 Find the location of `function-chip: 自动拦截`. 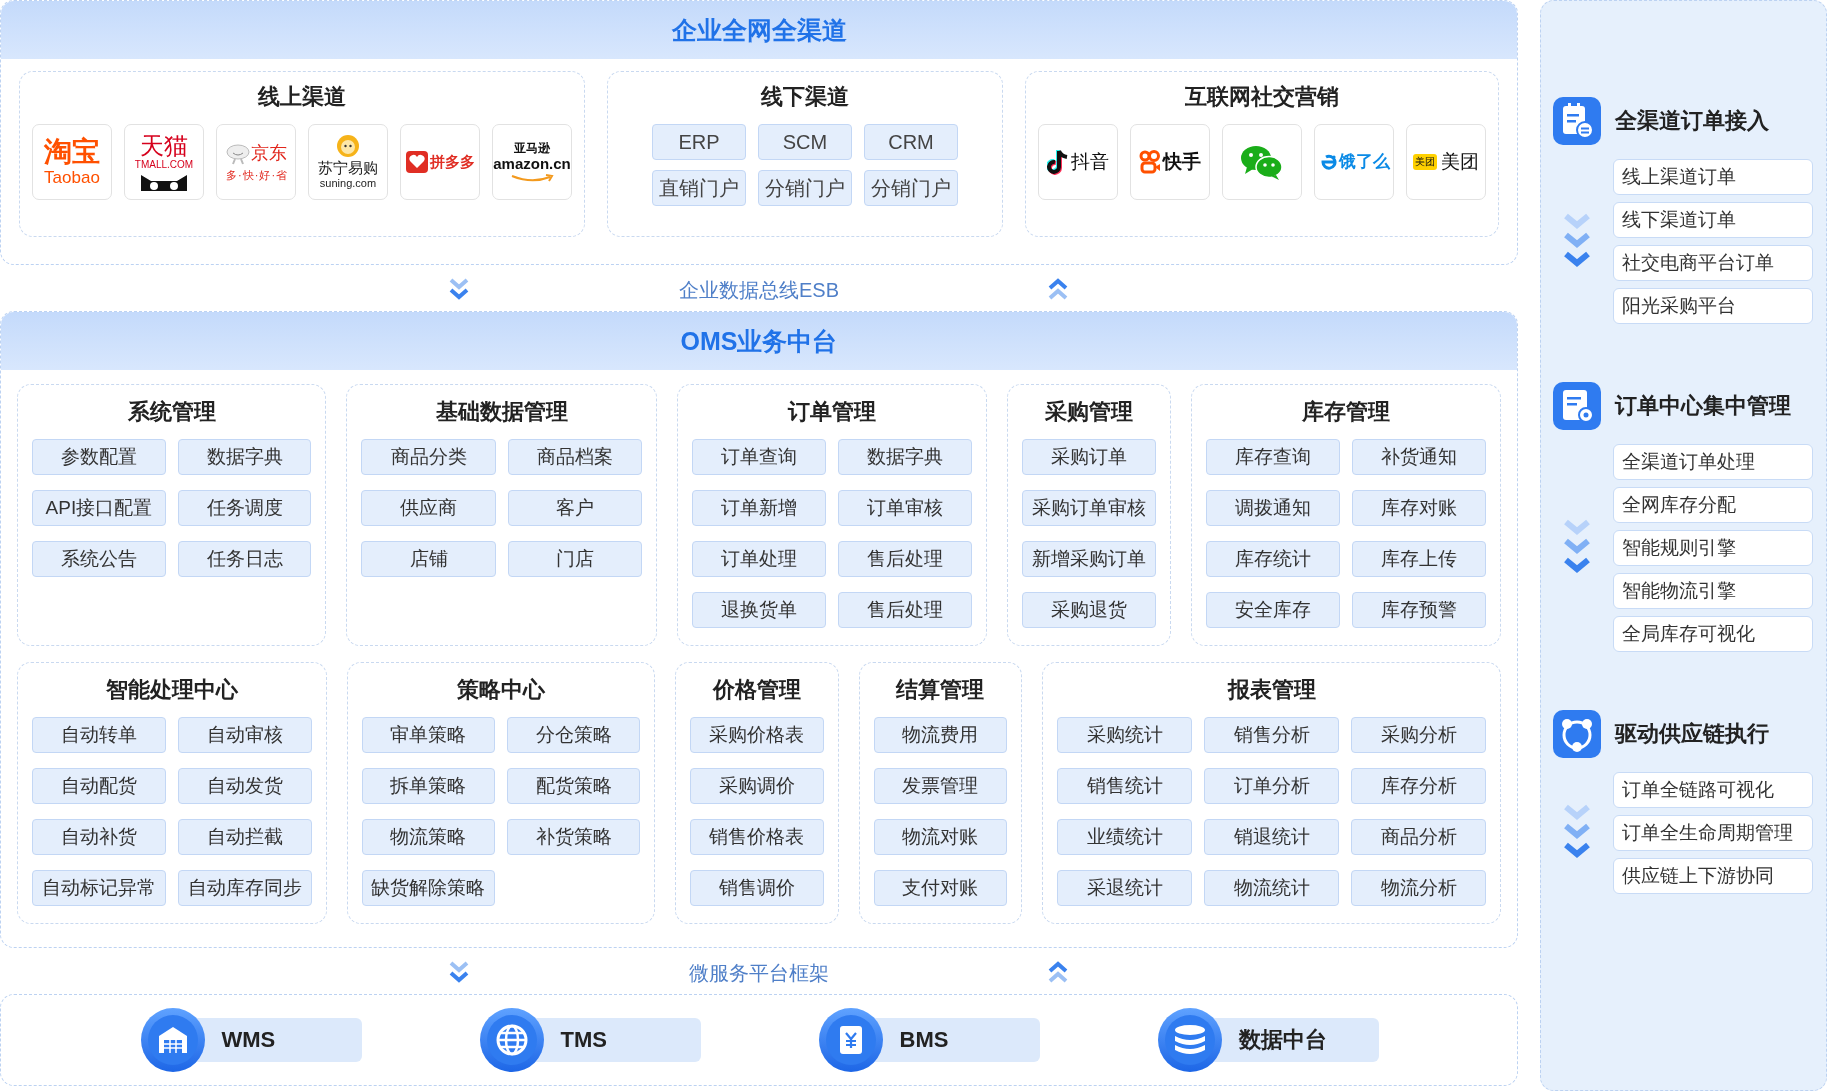

function-chip: 自动拦截 is located at coordinates (244, 837).